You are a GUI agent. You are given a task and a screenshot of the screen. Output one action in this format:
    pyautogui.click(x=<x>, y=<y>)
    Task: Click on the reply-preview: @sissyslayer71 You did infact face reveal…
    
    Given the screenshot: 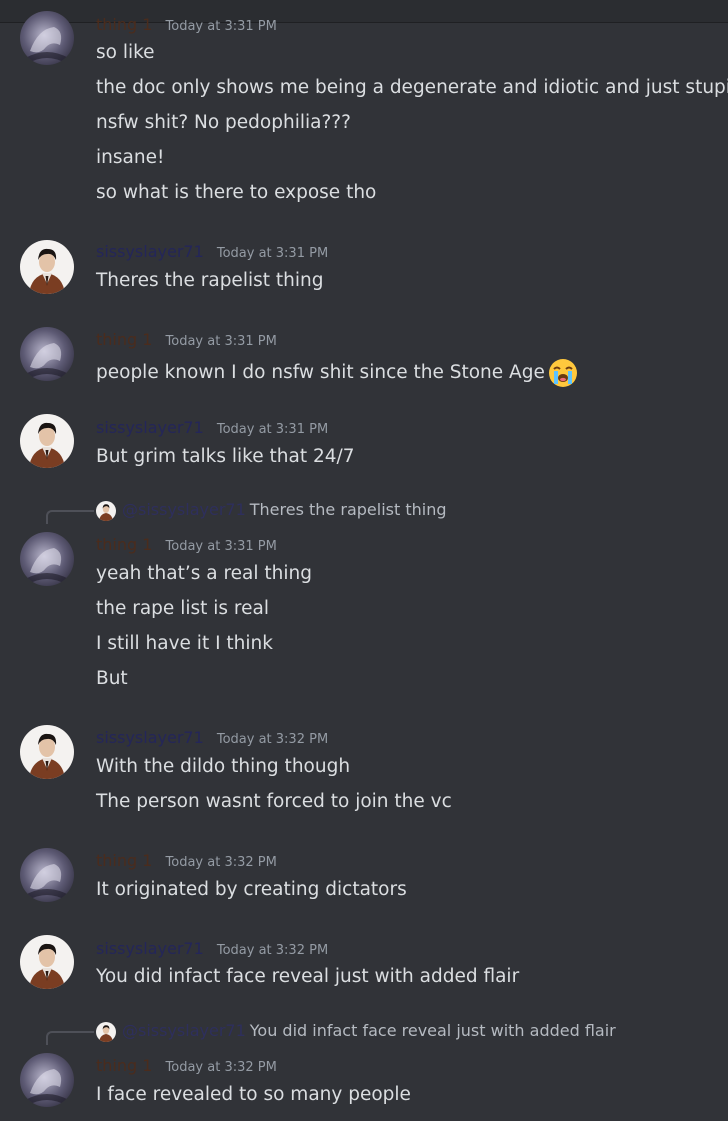 What is the action you would take?
    pyautogui.click(x=356, y=1032)
    